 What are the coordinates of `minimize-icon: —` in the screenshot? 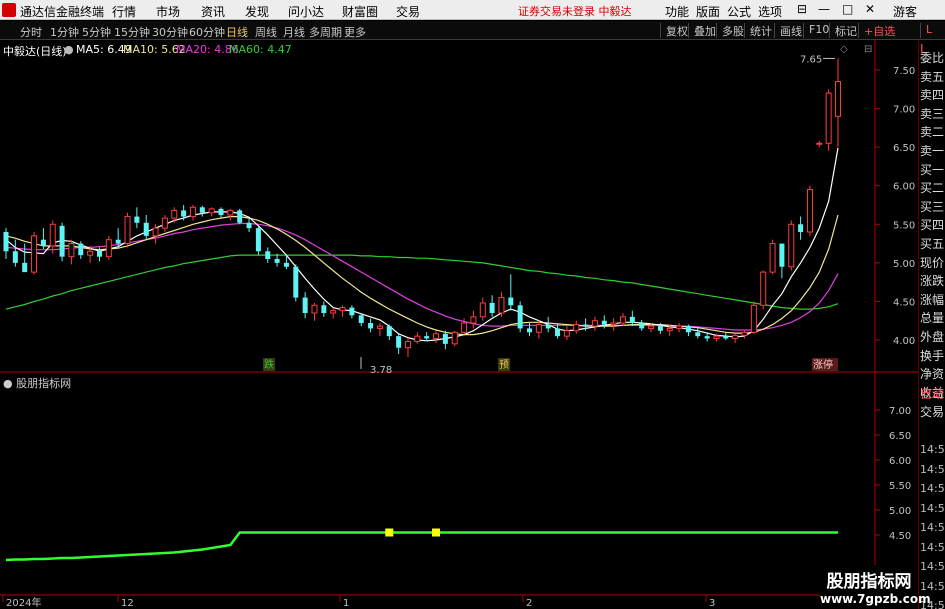 It's located at (824, 9).